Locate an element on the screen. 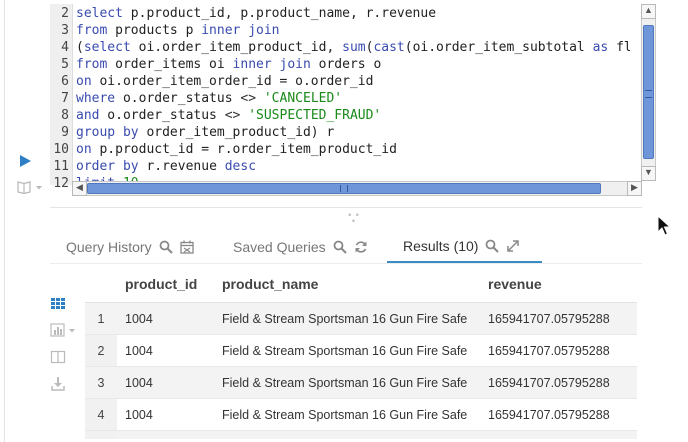 The height and width of the screenshot is (442, 688). bar-chart-icon is located at coordinates (64, 330).